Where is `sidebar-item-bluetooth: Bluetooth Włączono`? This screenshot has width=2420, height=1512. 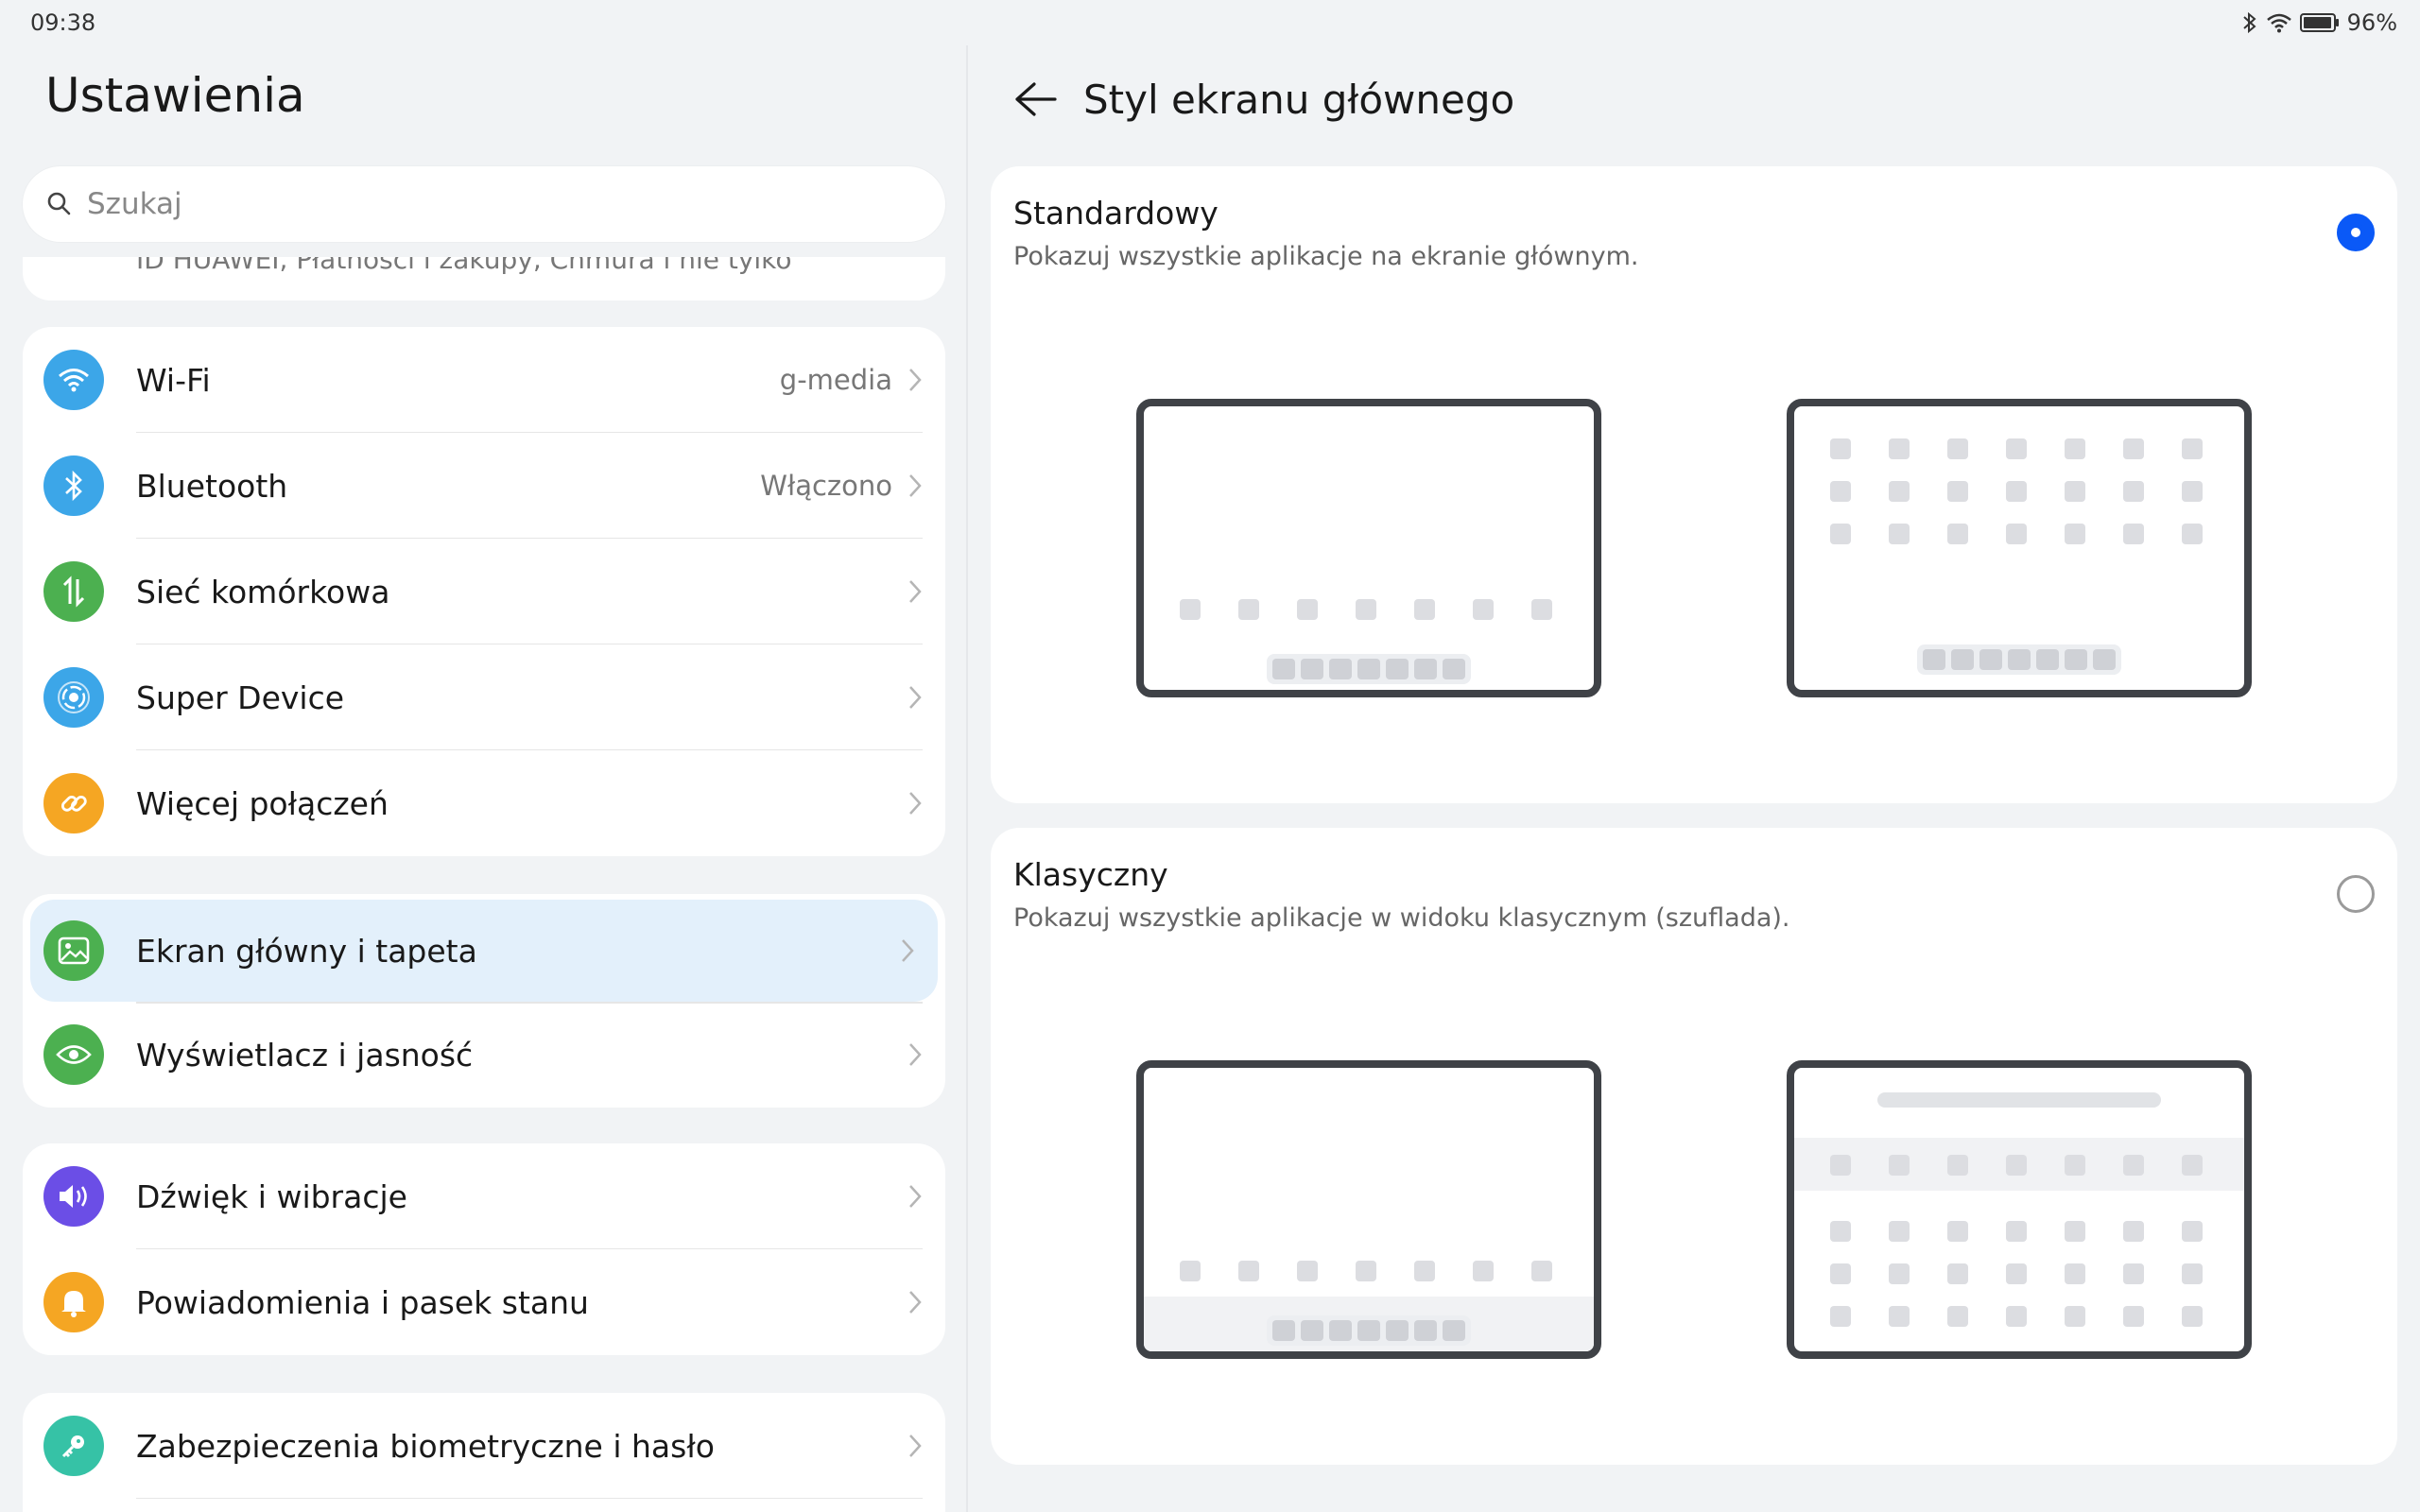 sidebar-item-bluetooth: Bluetooth Włączono is located at coordinates (484, 486).